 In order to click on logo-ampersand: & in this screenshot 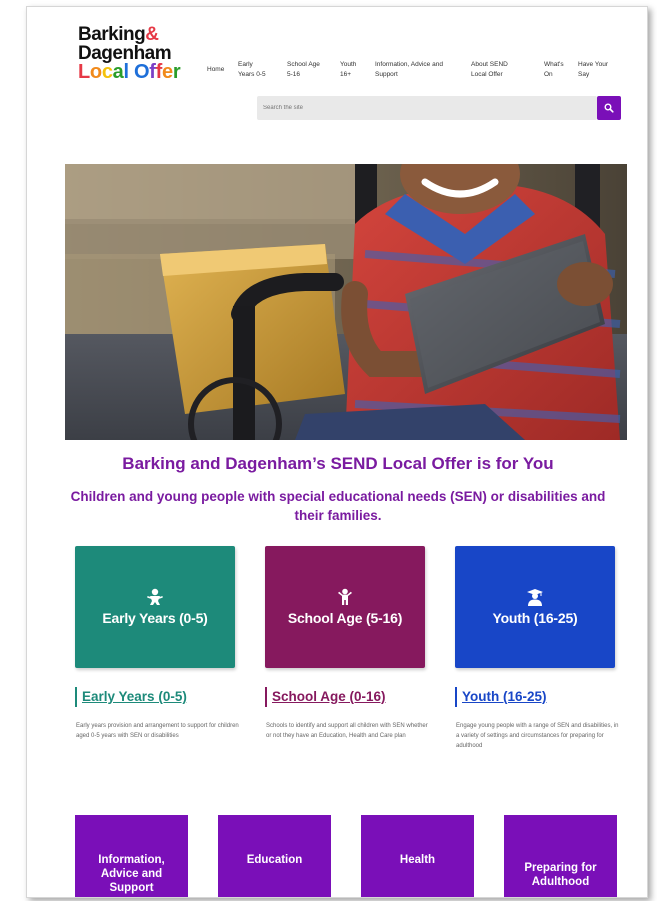, I will do `click(152, 34)`.